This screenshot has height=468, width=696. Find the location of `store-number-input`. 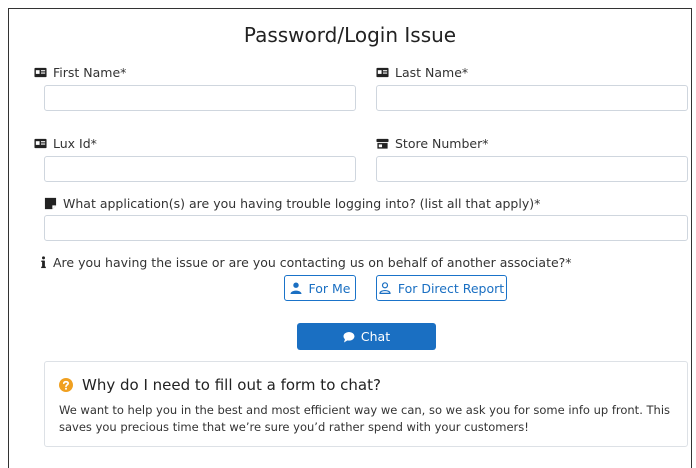

store-number-input is located at coordinates (532, 169).